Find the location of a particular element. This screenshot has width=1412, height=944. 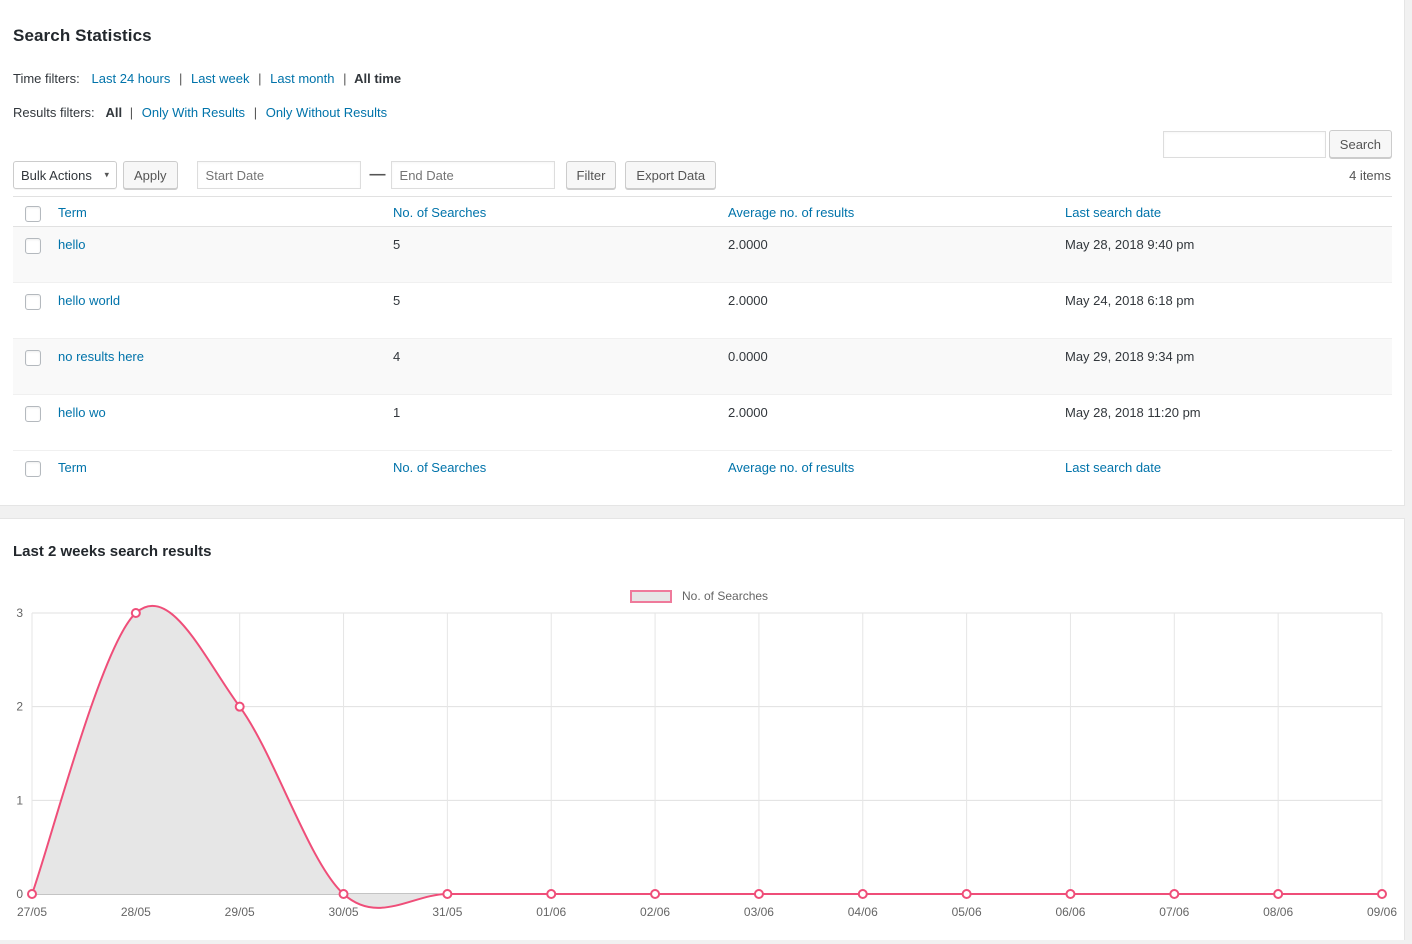

column-footer-term: Term is located at coordinates (225, 466).